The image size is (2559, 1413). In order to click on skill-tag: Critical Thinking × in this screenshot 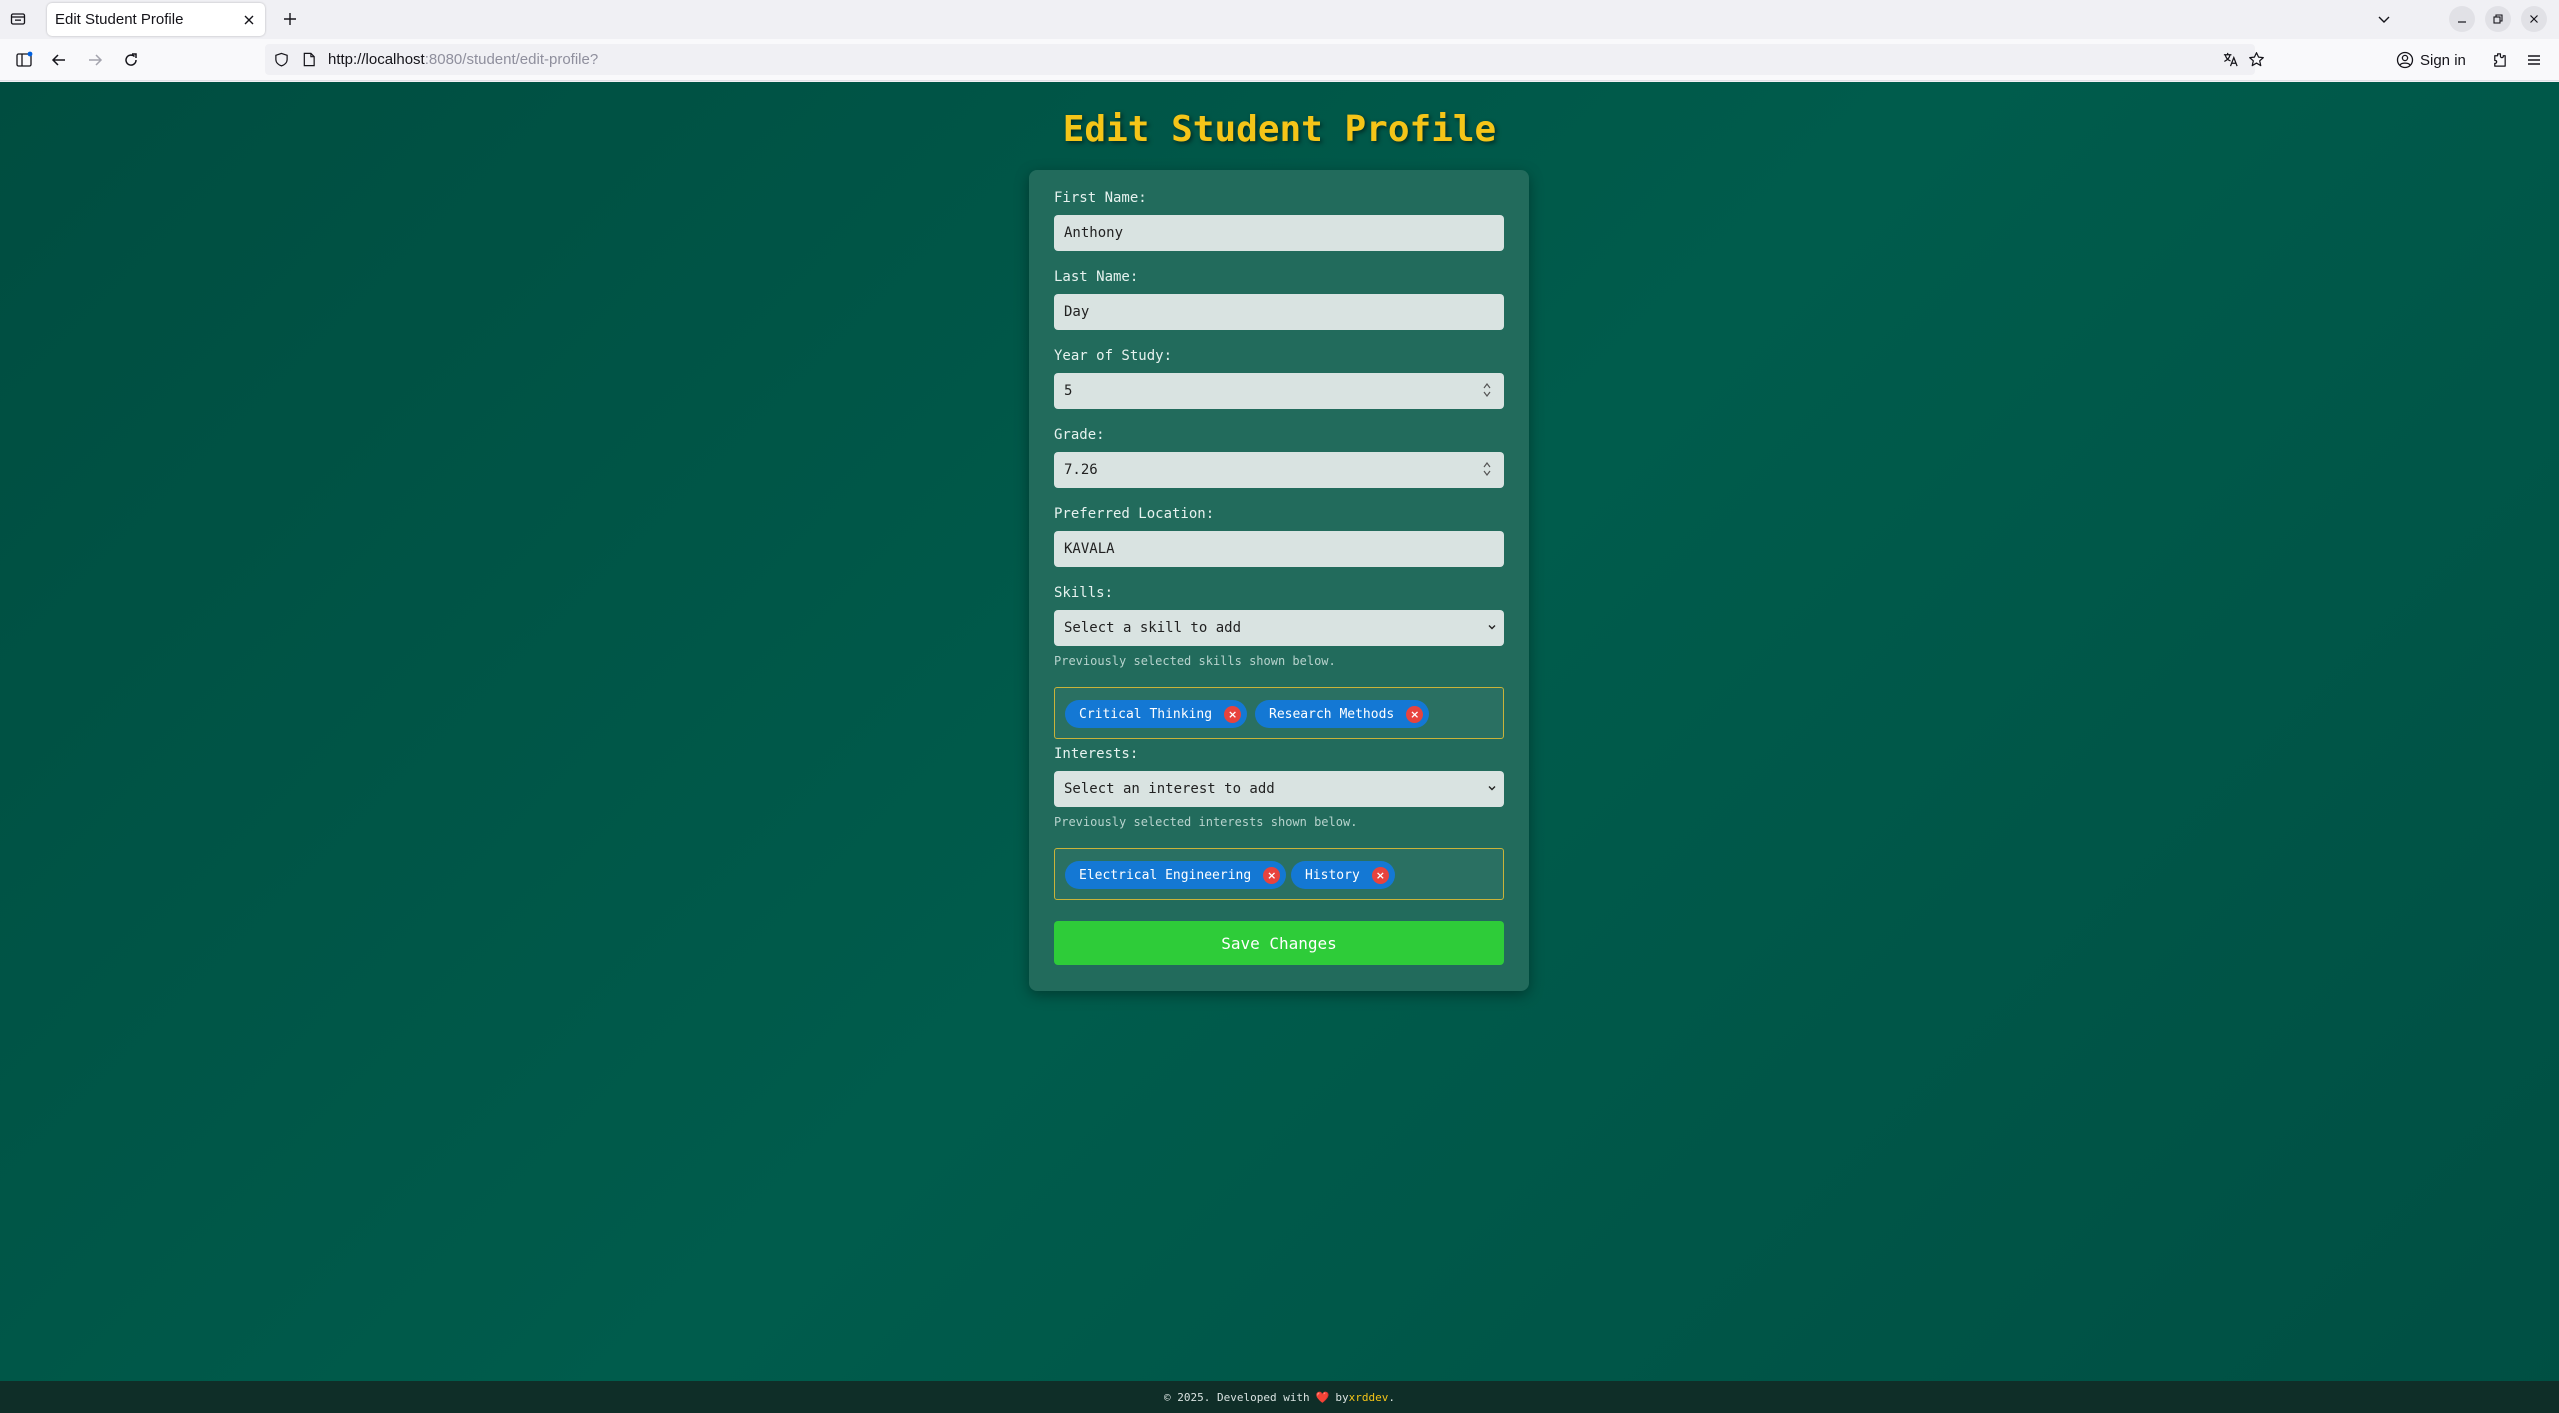, I will do `click(1156, 714)`.